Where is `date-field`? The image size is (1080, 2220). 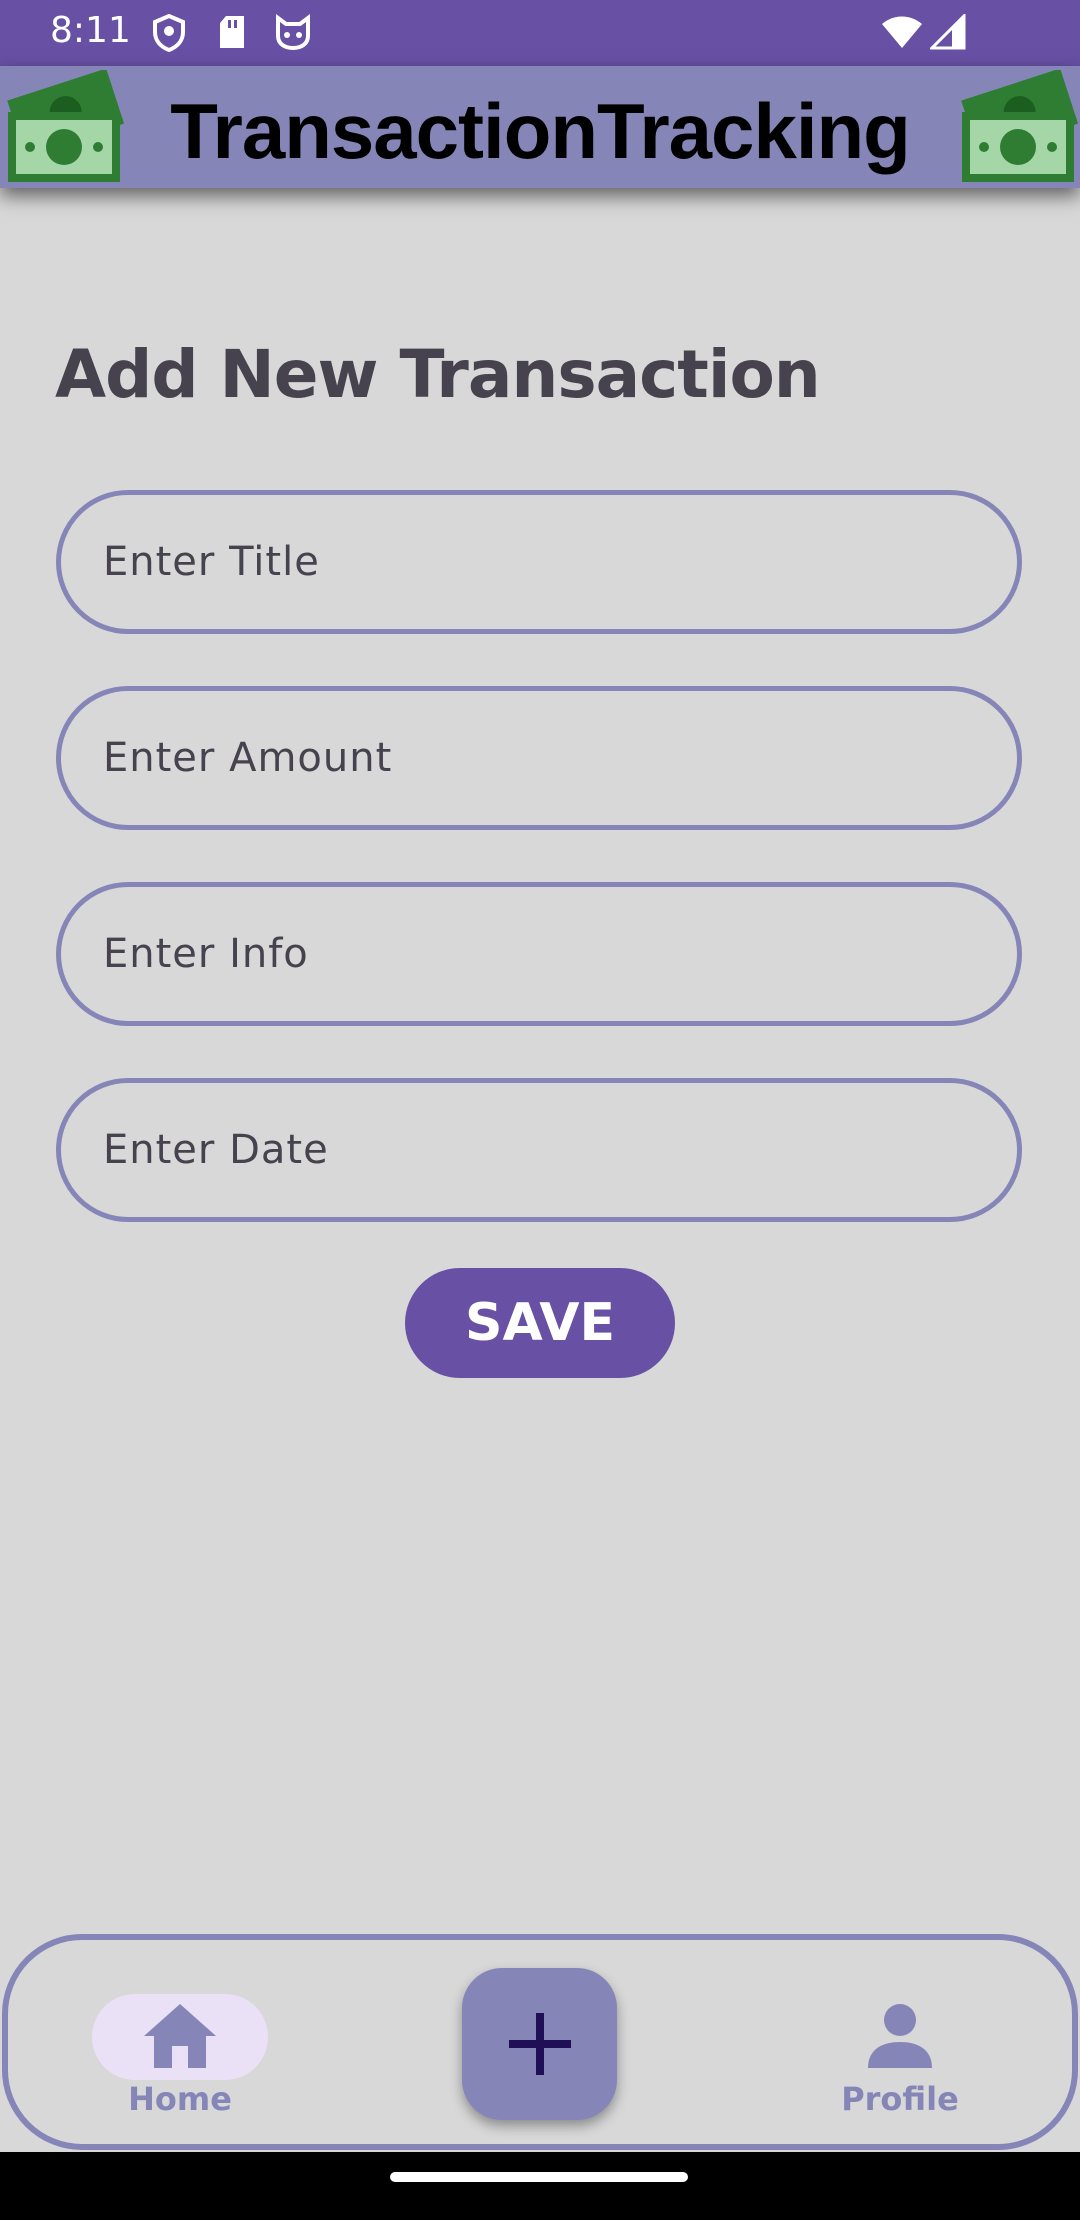 date-field is located at coordinates (539, 1150).